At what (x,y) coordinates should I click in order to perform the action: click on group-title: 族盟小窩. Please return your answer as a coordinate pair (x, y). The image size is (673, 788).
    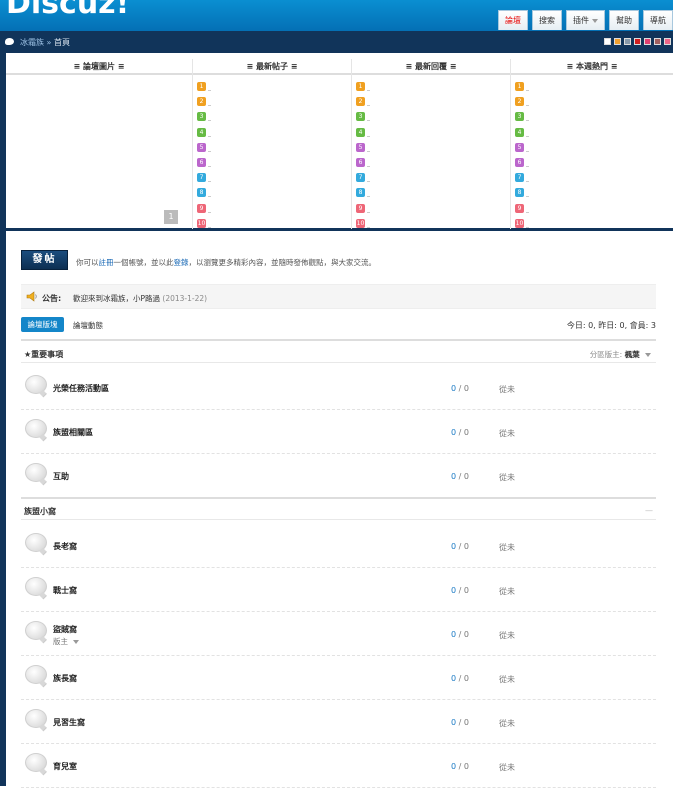
    Looking at the image, I should click on (40, 511).